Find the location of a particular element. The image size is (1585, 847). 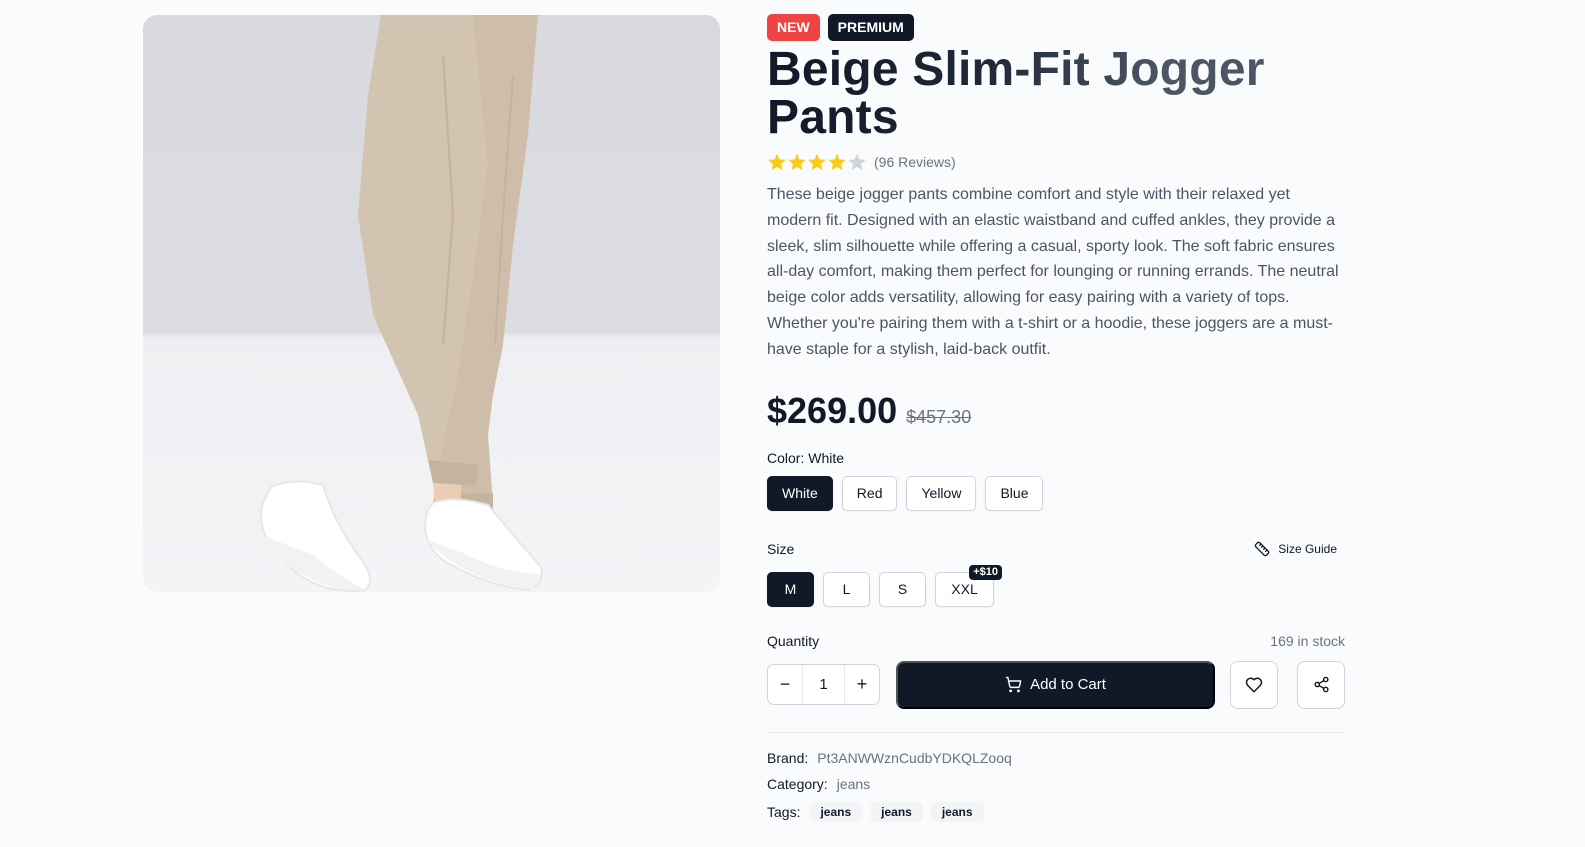

ruler-icon is located at coordinates (1262, 548).